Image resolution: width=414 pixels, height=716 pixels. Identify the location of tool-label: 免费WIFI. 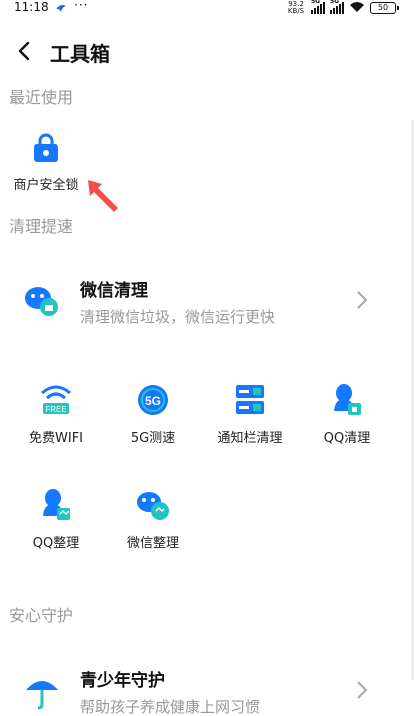
(56, 438).